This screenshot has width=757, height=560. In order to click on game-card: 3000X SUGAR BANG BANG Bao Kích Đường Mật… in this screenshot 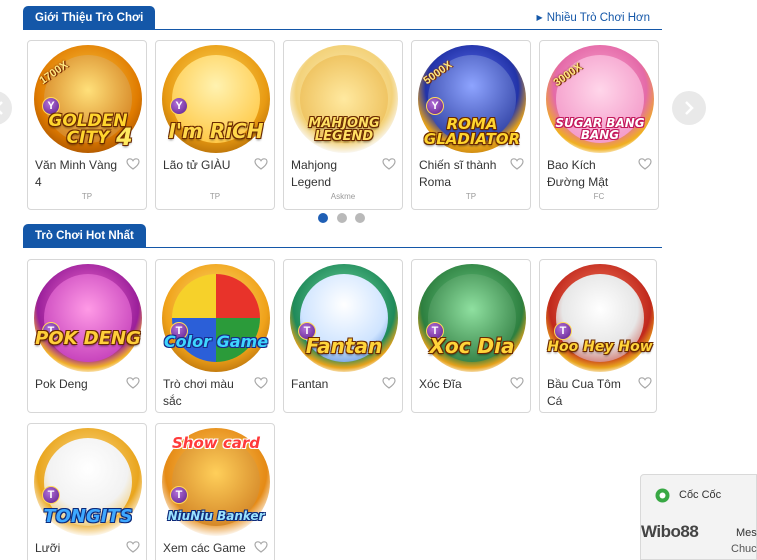, I will do `click(599, 125)`.